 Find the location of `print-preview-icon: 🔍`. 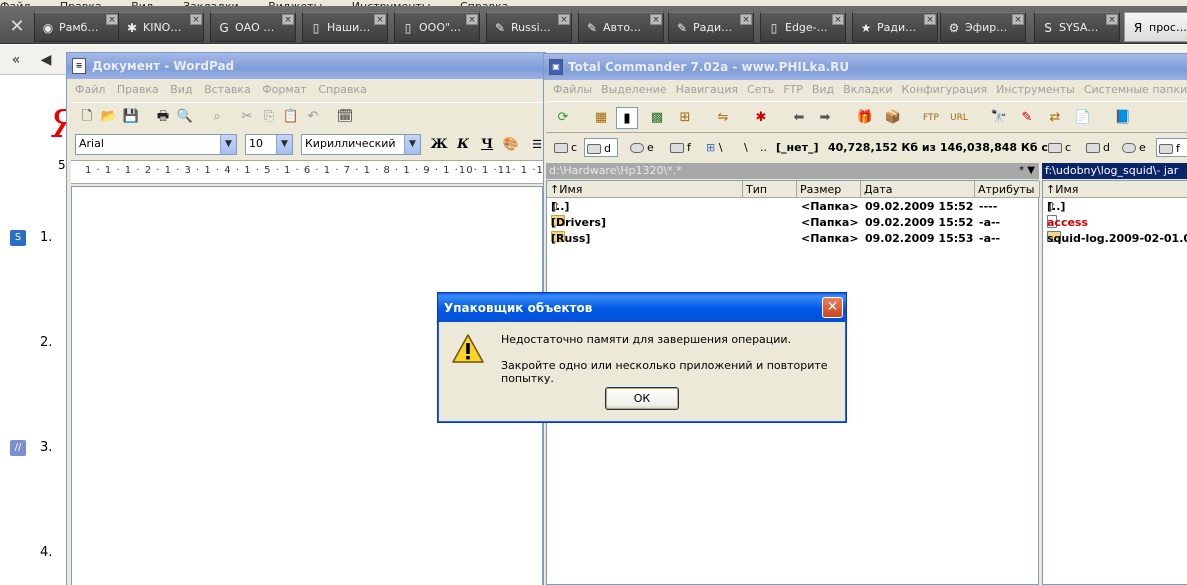

print-preview-icon: 🔍 is located at coordinates (185, 117).